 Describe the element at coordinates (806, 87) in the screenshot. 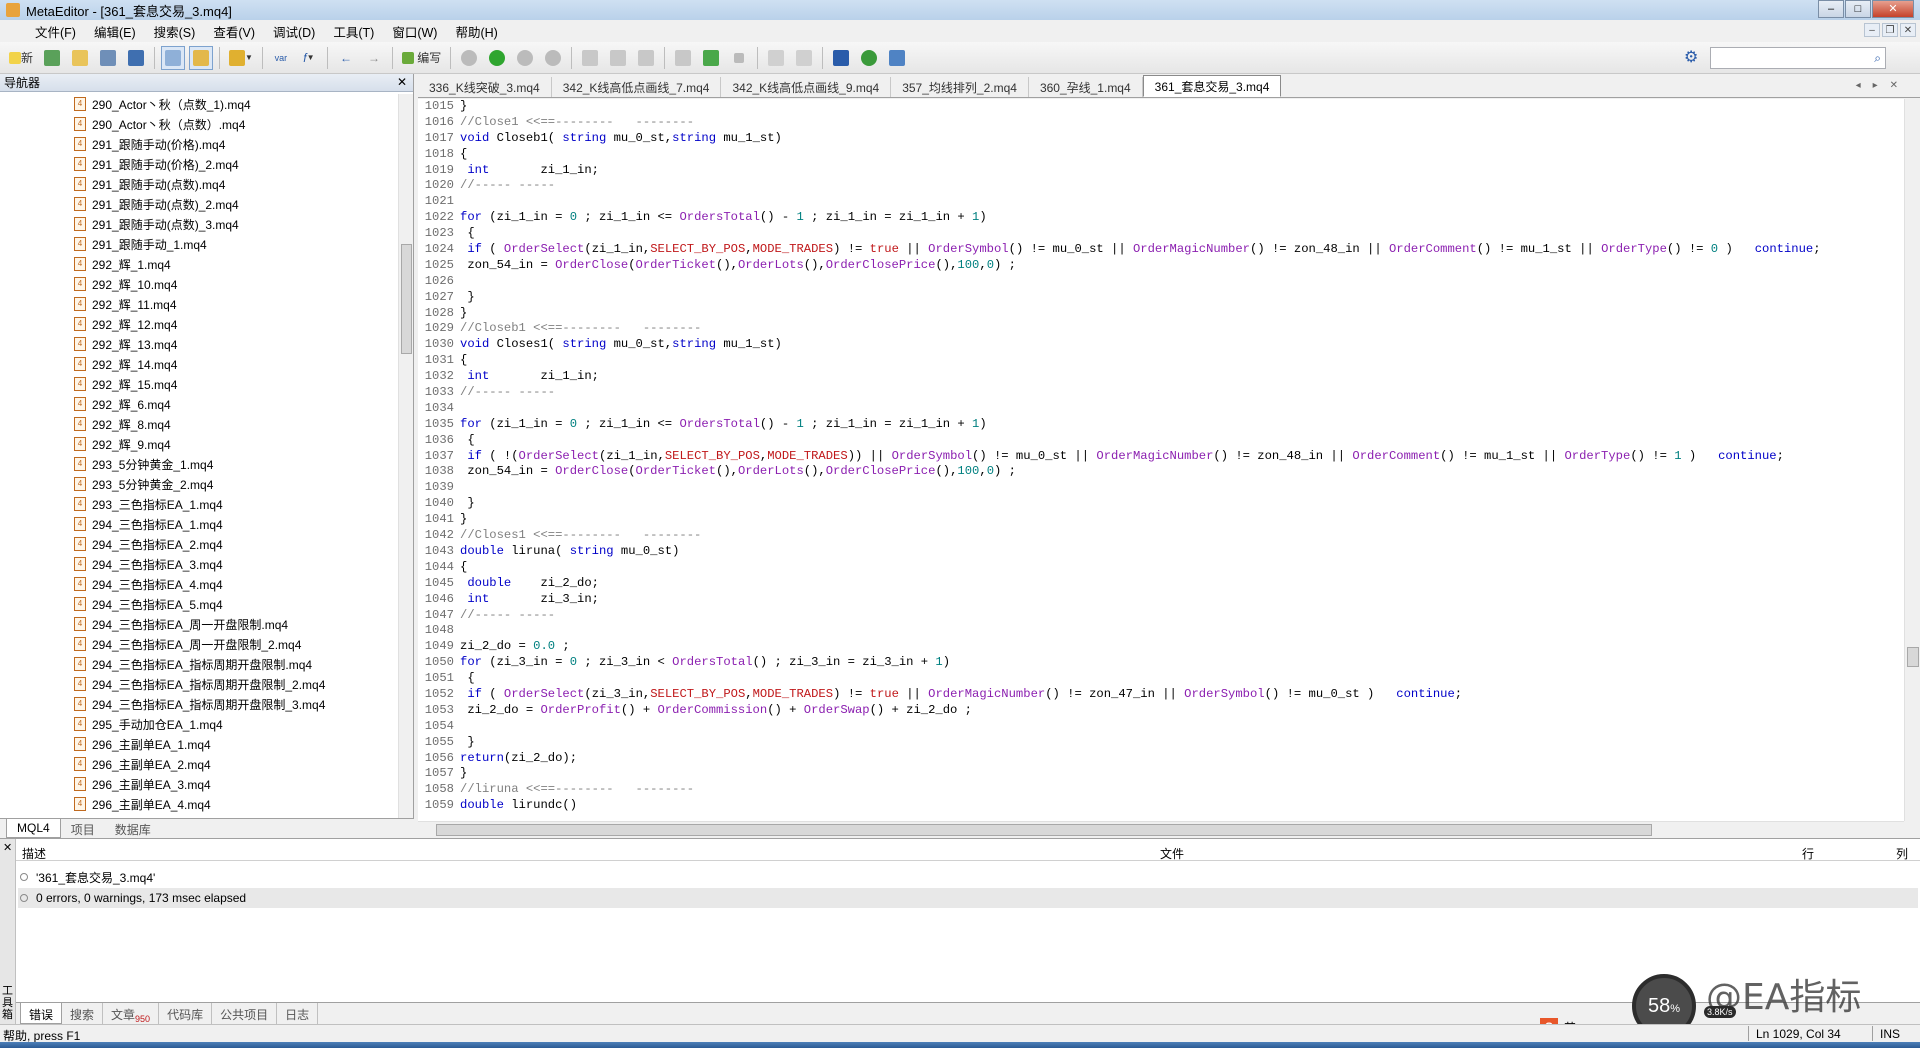

I see `editor-tab: 342_K线高低点画线_9.mq4` at that location.